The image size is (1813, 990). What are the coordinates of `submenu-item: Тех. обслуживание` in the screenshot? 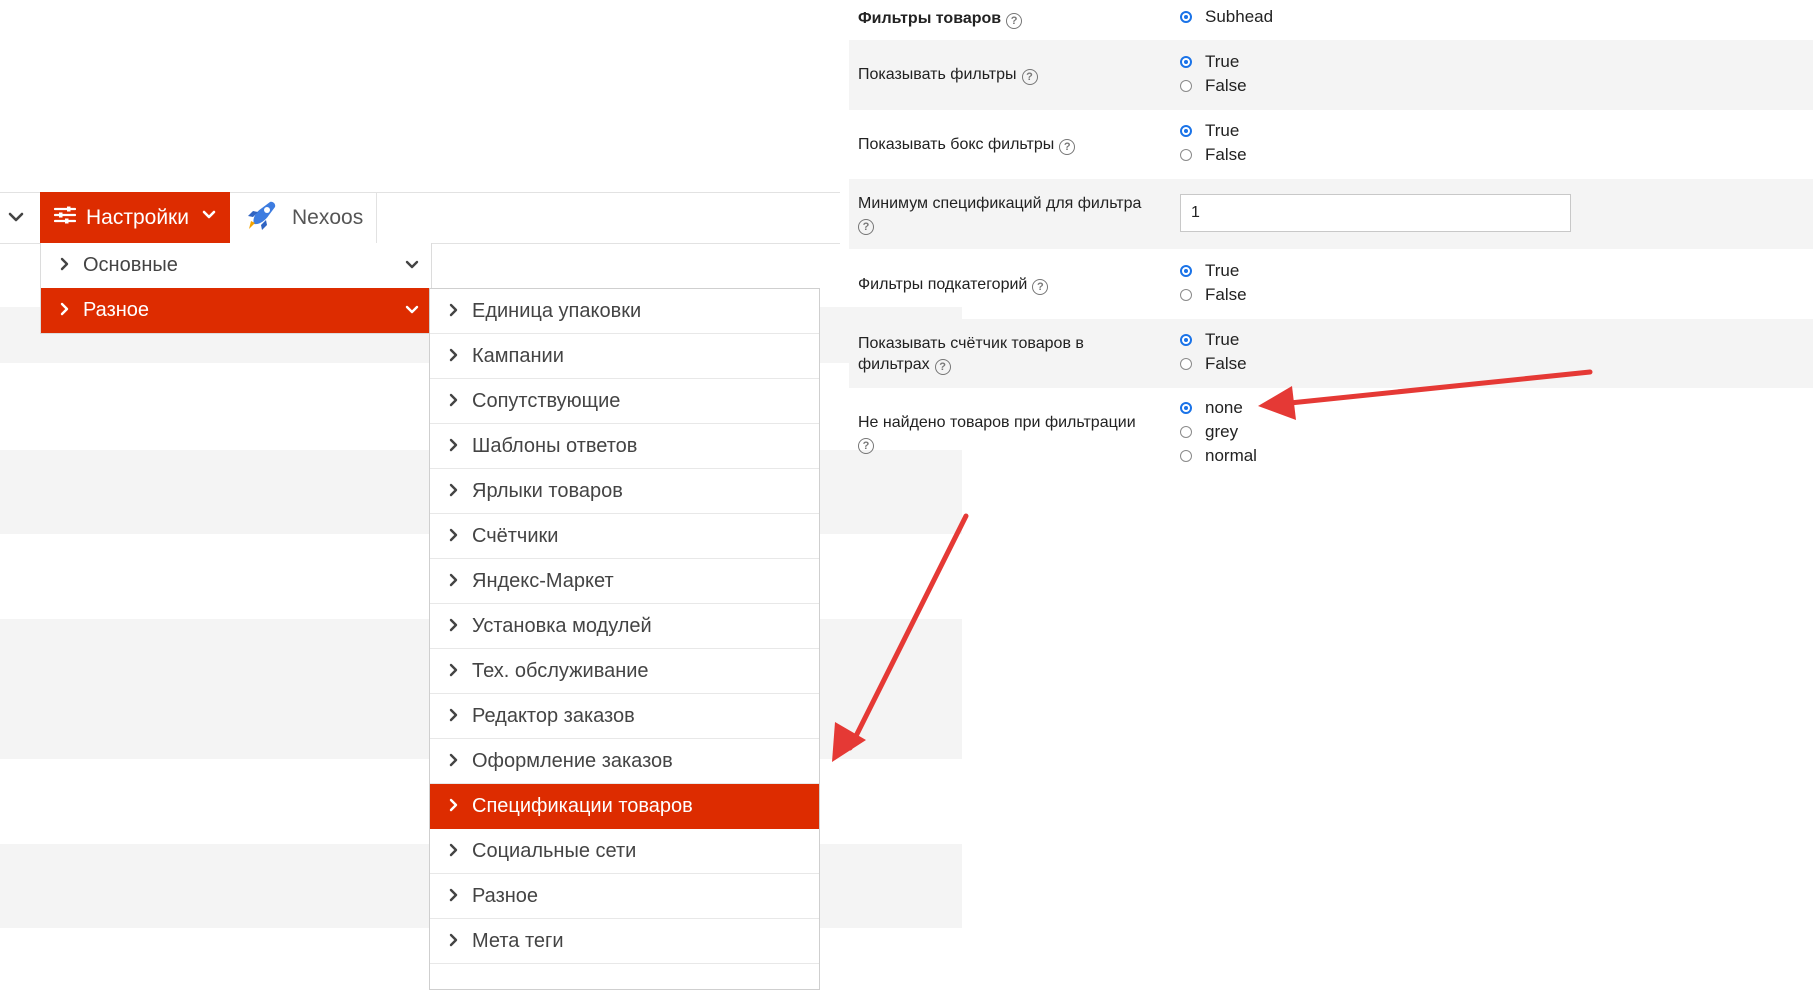 It's located at (624, 671).